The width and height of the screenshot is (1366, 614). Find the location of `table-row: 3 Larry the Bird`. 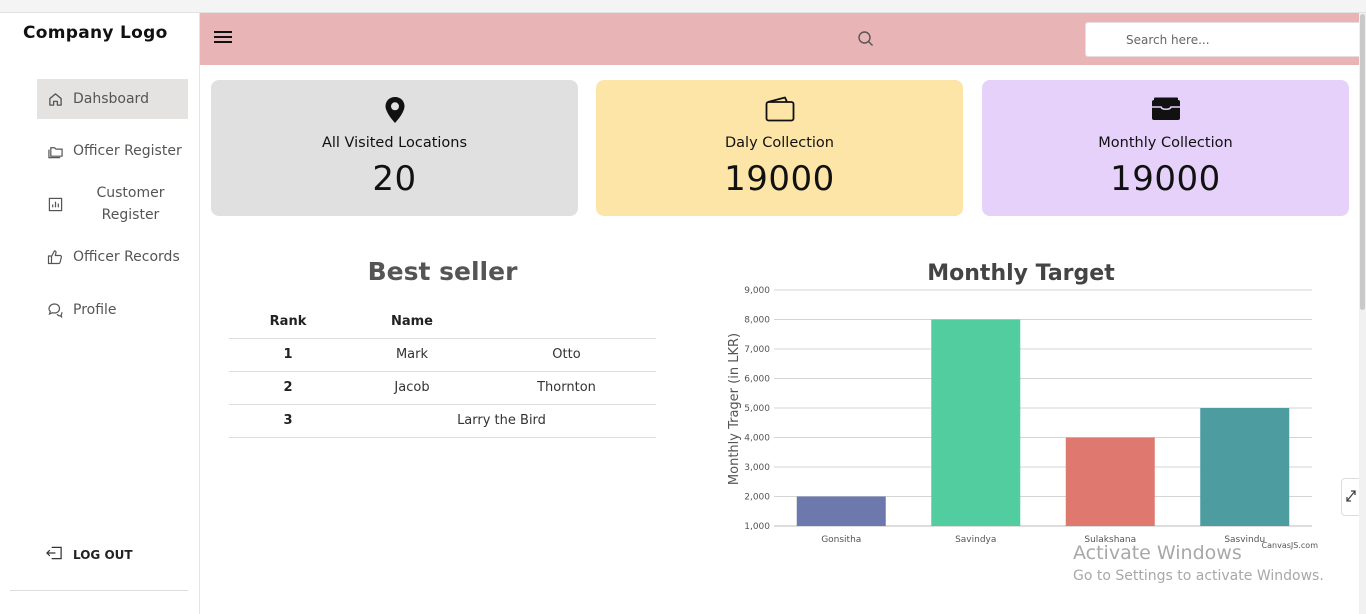

table-row: 3 Larry the Bird is located at coordinates (442, 421).